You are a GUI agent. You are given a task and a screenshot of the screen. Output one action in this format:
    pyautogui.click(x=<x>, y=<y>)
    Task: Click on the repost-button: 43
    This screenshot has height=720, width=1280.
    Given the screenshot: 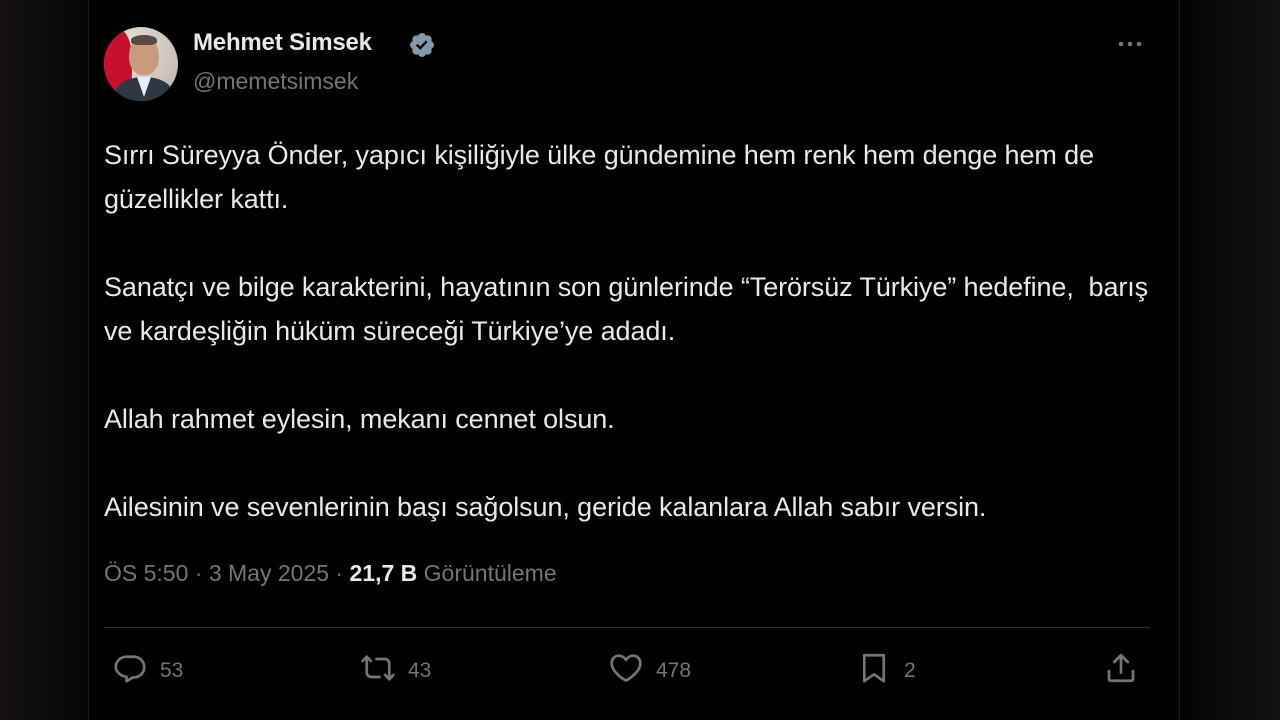 What is the action you would take?
    pyautogui.click(x=395, y=668)
    